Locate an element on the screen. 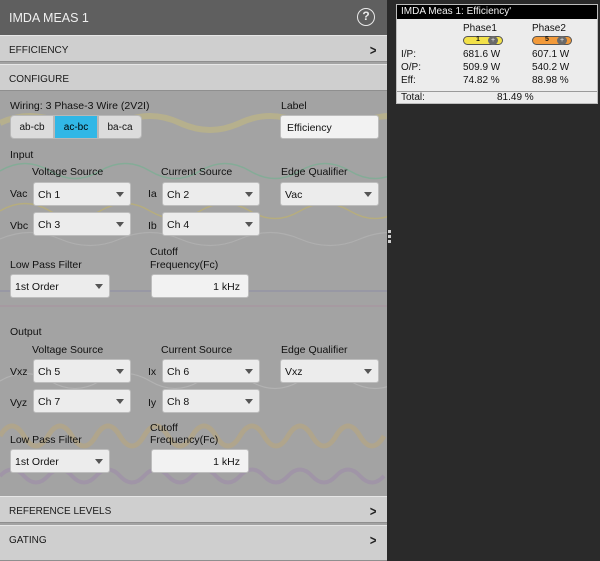  results-row-label: O/P: is located at coordinates (411, 67).